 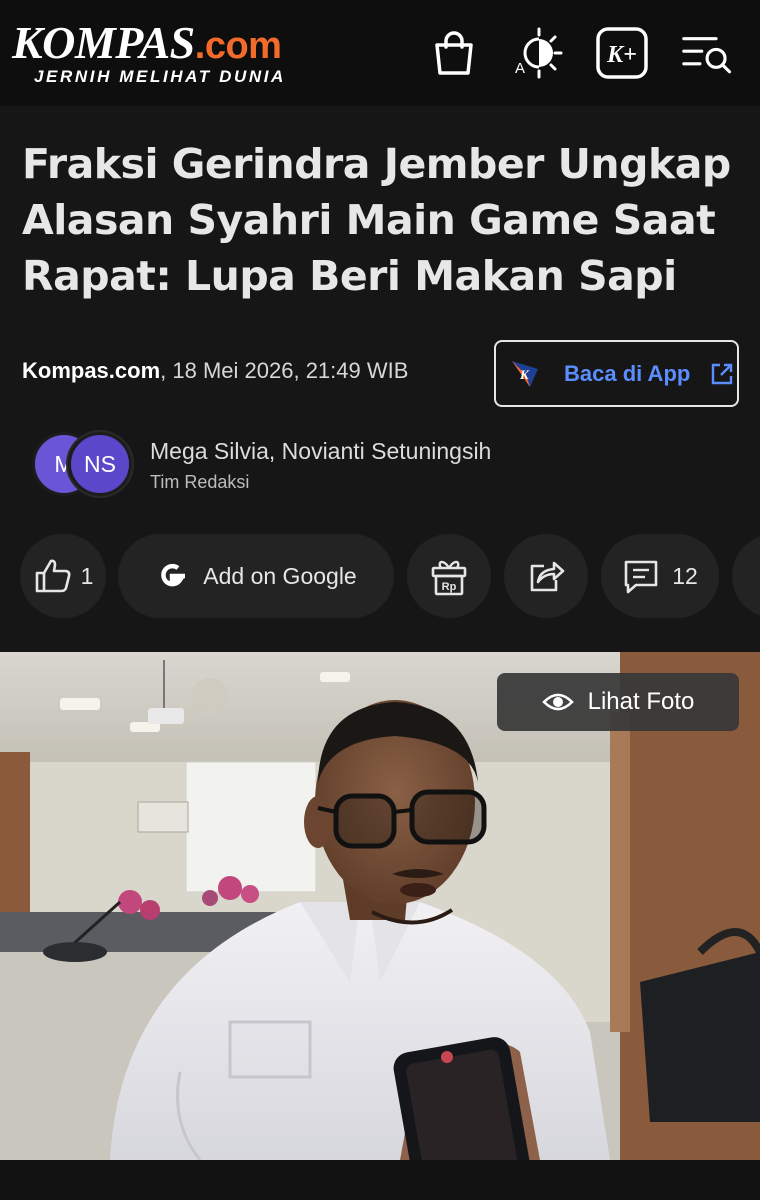 What do you see at coordinates (641, 577) in the screenshot?
I see `comment-icon` at bounding box center [641, 577].